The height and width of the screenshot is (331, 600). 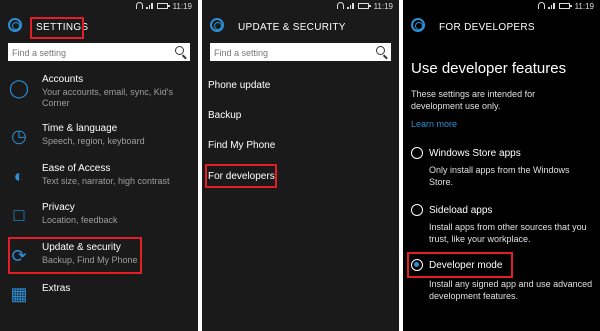 I want to click on settings-item-extras: ▦ Extras, so click(x=99, y=293).